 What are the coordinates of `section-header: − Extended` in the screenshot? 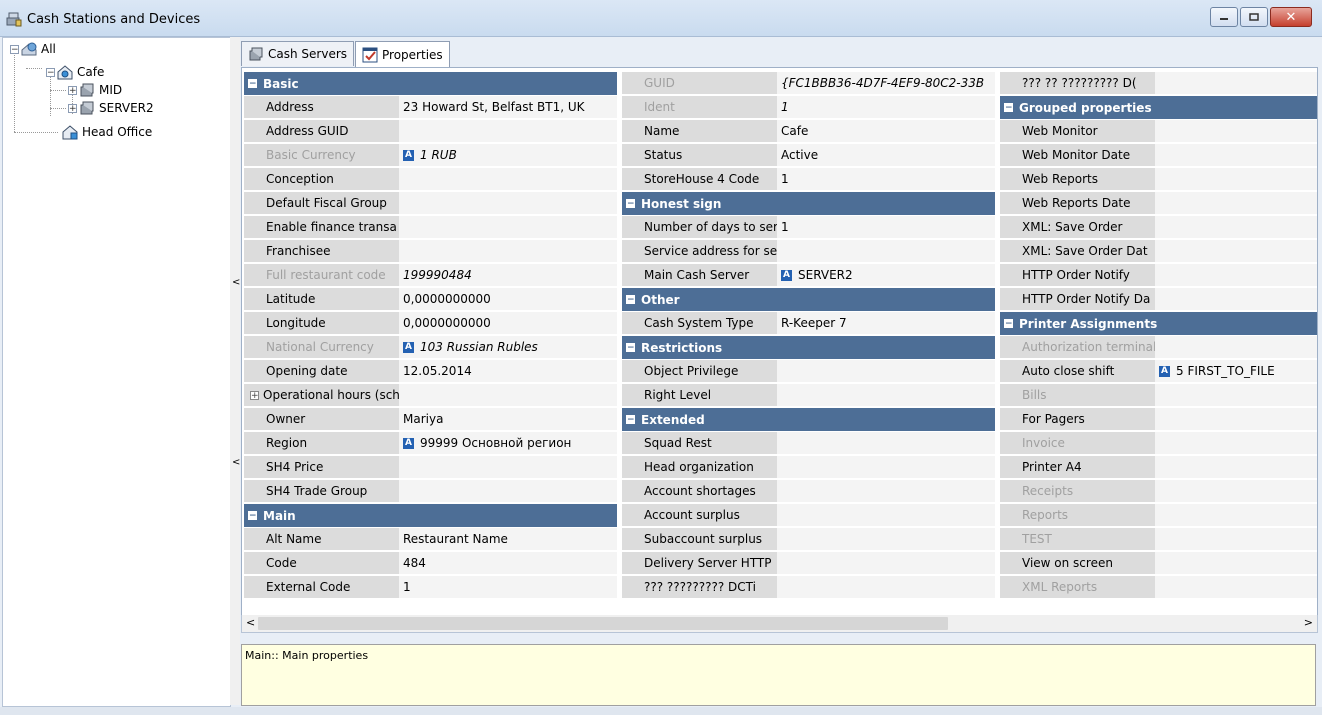 It's located at (808, 420).